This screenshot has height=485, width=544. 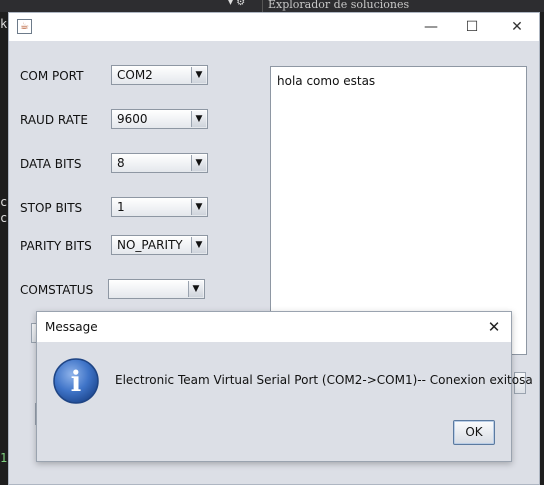 I want to click on ide-toolbar: ▾ ⚙ Explorador de soluciones, so click(x=272, y=6).